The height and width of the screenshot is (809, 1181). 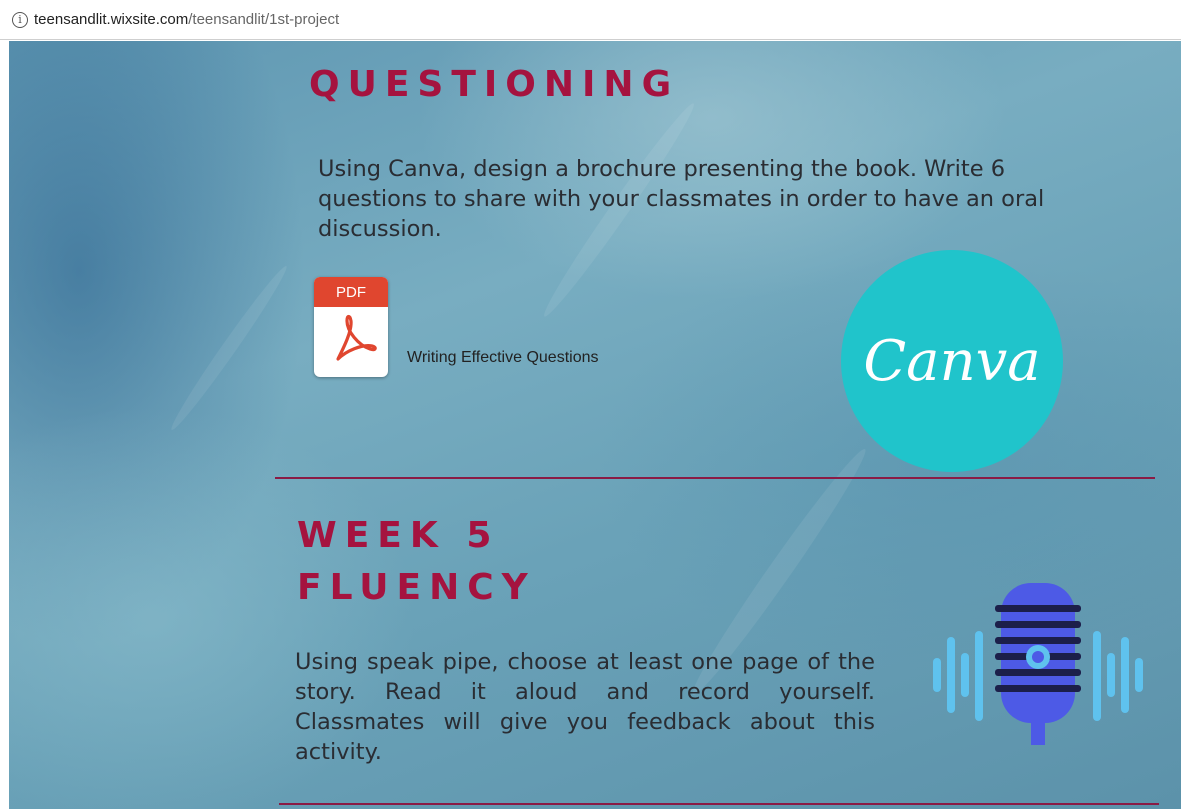 What do you see at coordinates (719, 804) in the screenshot?
I see `section-divider-bottom` at bounding box center [719, 804].